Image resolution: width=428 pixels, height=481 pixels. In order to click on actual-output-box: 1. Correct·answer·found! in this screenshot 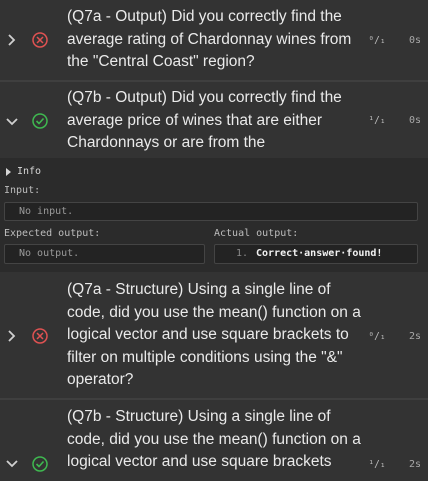, I will do `click(316, 254)`.